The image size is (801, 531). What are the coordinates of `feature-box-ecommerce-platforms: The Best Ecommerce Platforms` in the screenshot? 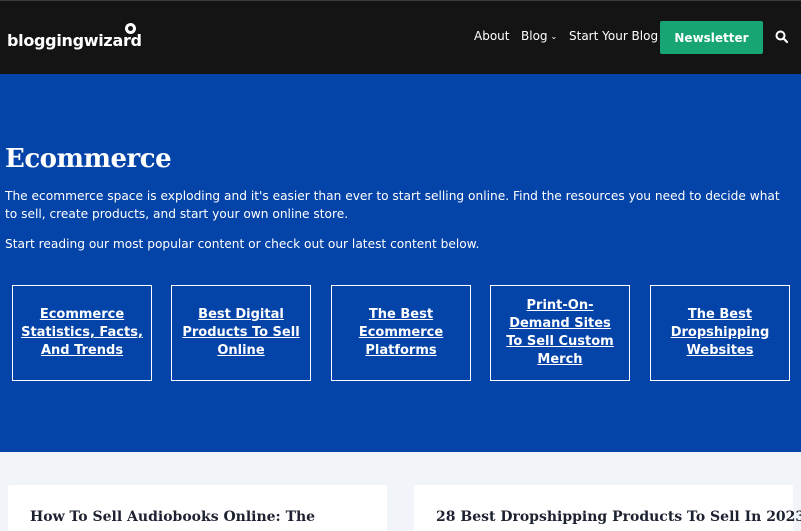 It's located at (401, 333).